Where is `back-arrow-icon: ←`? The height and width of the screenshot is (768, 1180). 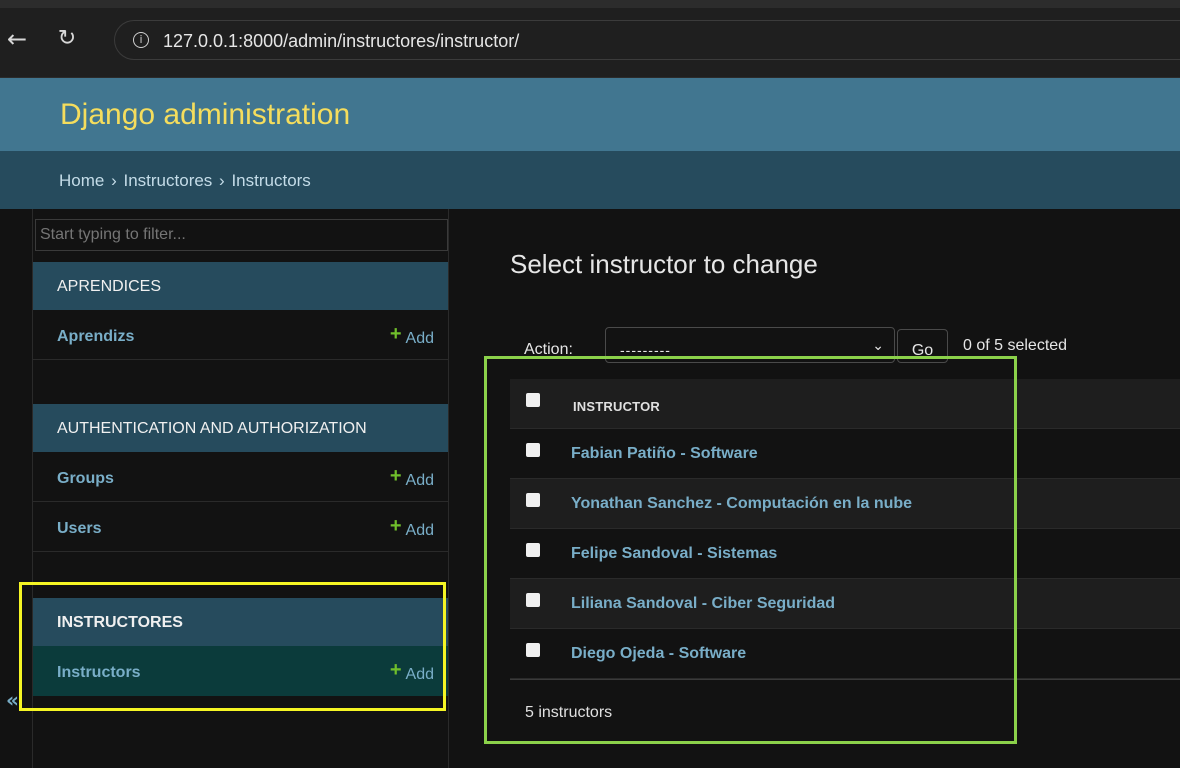
back-arrow-icon: ← is located at coordinates (17, 39).